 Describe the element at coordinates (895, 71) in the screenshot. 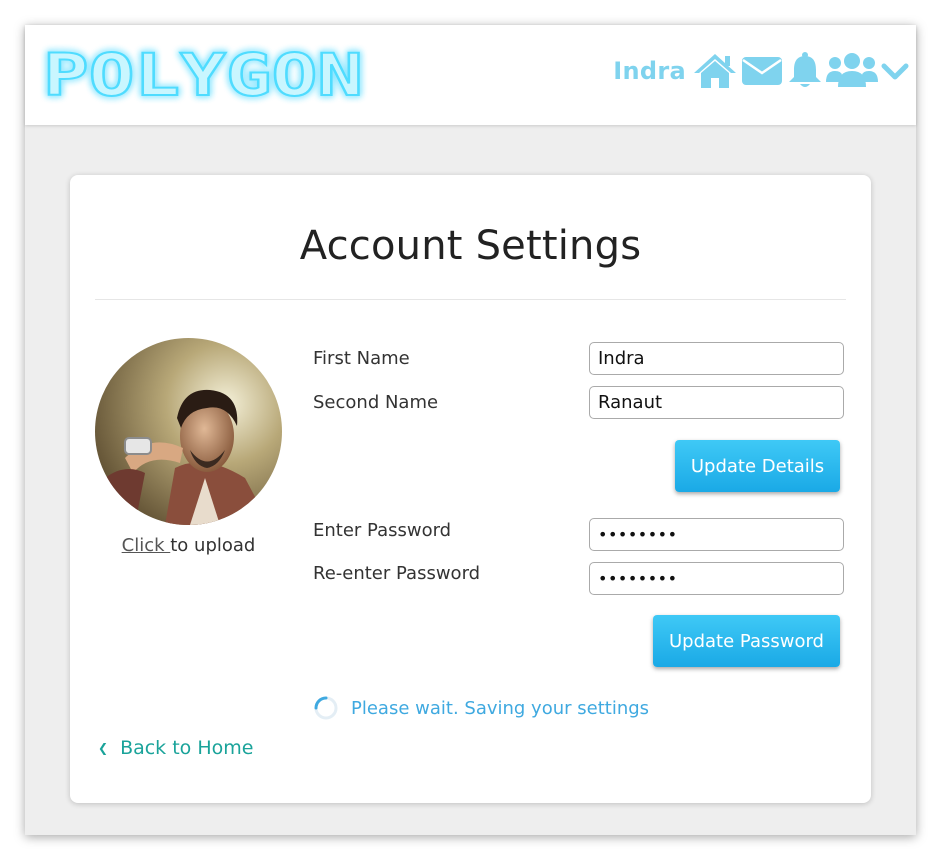

I see `chevron-down-icon` at that location.